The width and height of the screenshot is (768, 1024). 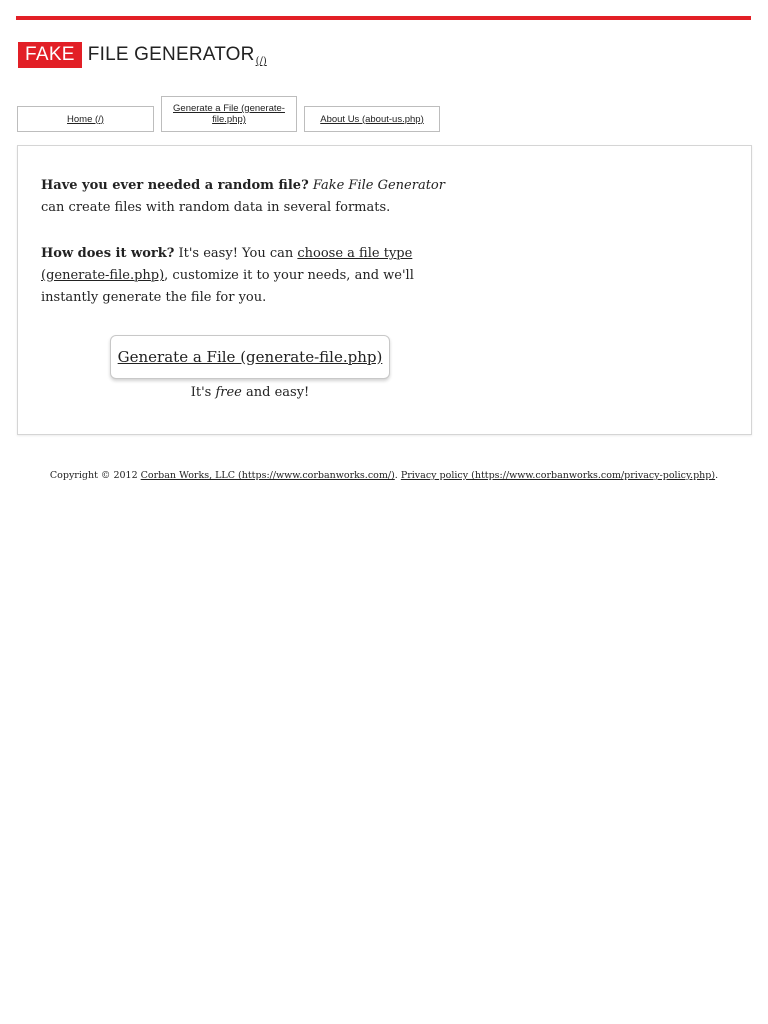 I want to click on product-name: Fake File Generator, so click(x=378, y=185).